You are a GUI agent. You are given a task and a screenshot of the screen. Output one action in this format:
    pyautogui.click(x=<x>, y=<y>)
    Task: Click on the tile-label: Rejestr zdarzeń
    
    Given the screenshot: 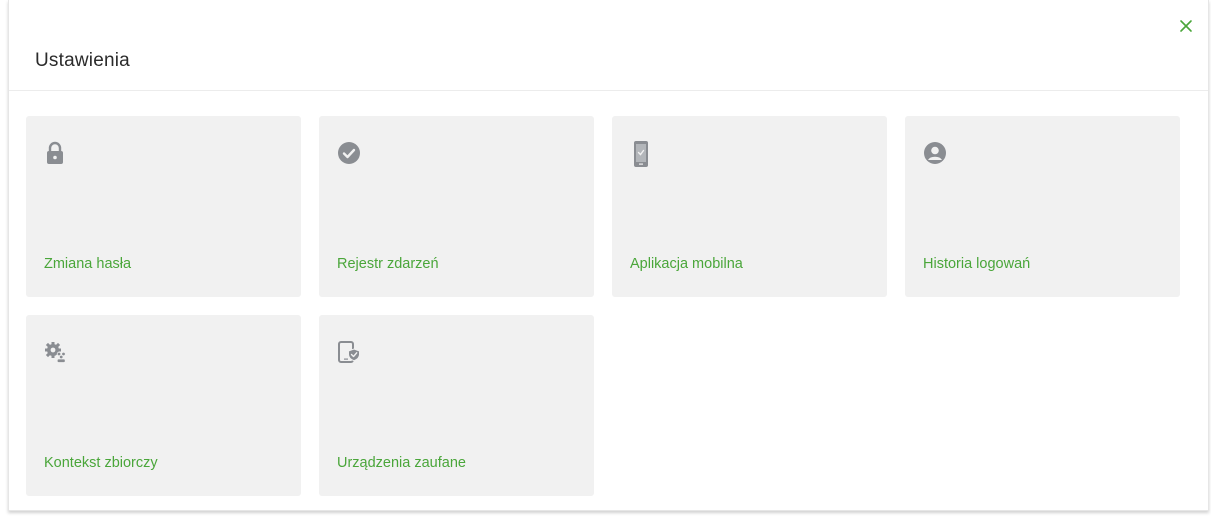 What is the action you would take?
    pyautogui.click(x=388, y=264)
    